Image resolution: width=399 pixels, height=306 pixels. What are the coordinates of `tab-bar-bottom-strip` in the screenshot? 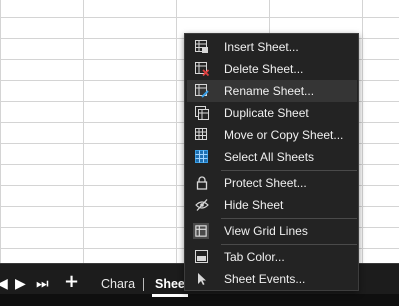 It's located at (199, 300).